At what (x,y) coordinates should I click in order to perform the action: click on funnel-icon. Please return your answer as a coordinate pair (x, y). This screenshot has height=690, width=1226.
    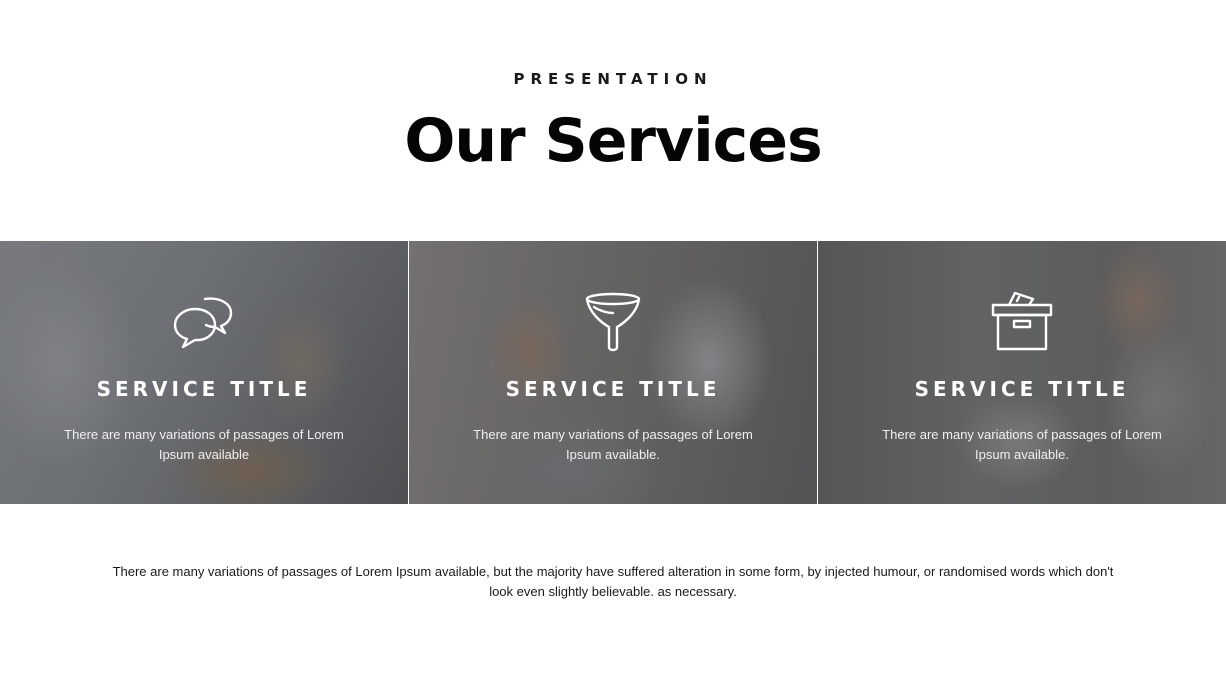
    Looking at the image, I should click on (613, 322).